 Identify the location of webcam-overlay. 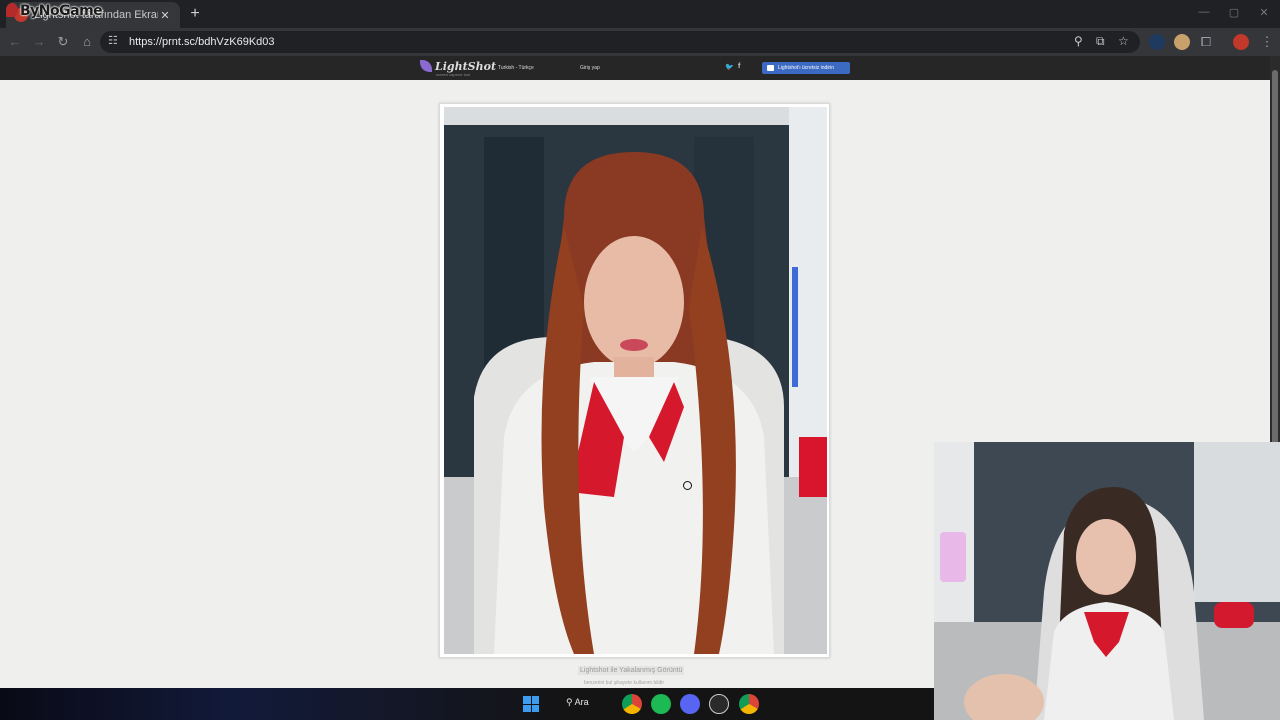
(1107, 581).